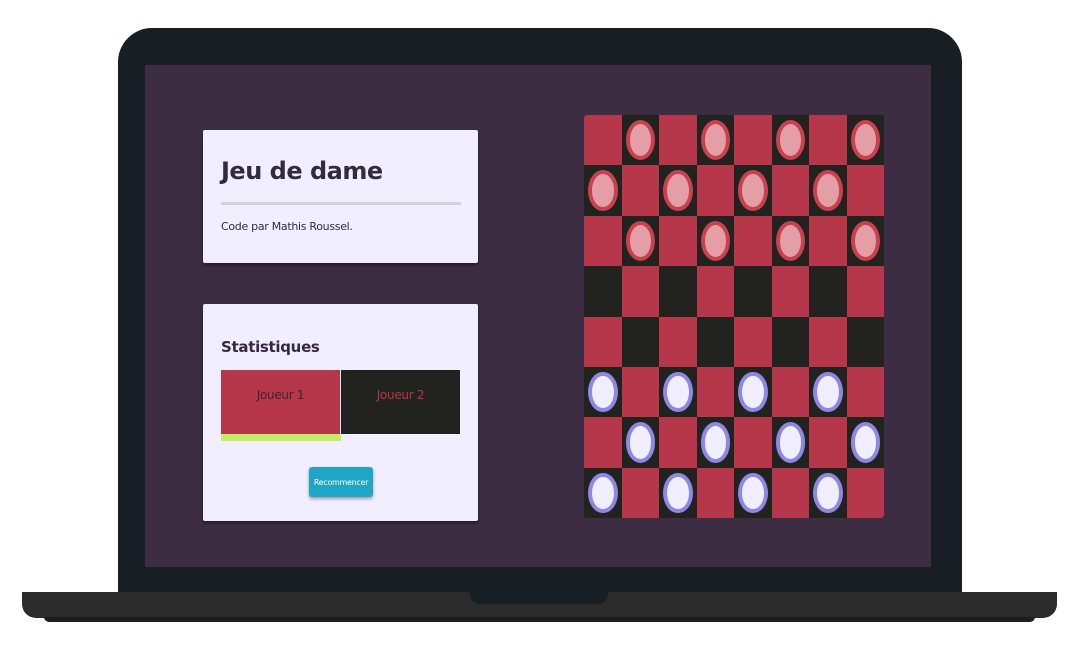  Describe the element at coordinates (281, 437) in the screenshot. I see `turn-indicator` at that location.